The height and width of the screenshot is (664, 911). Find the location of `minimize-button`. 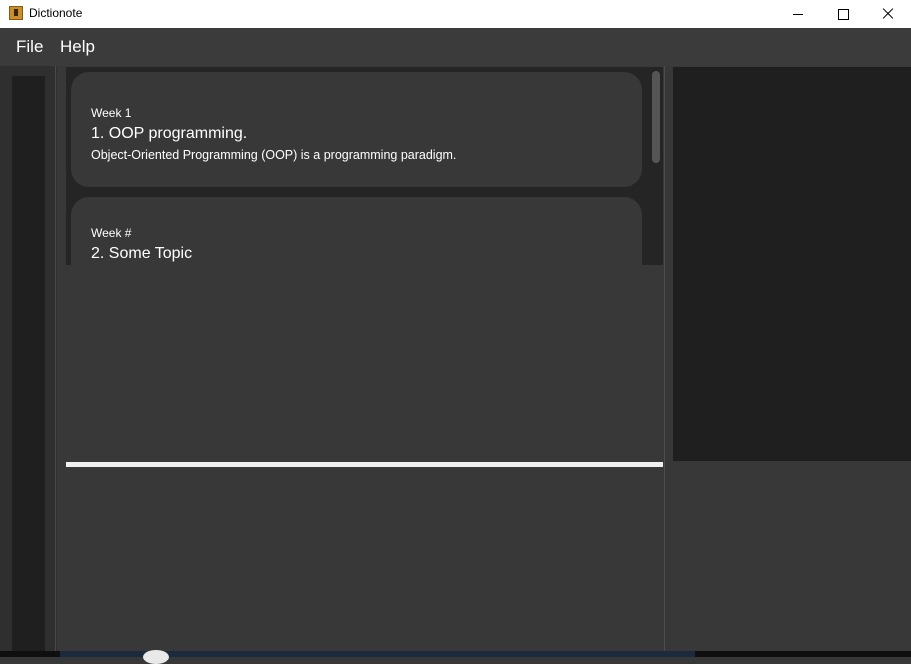

minimize-button is located at coordinates (798, 14).